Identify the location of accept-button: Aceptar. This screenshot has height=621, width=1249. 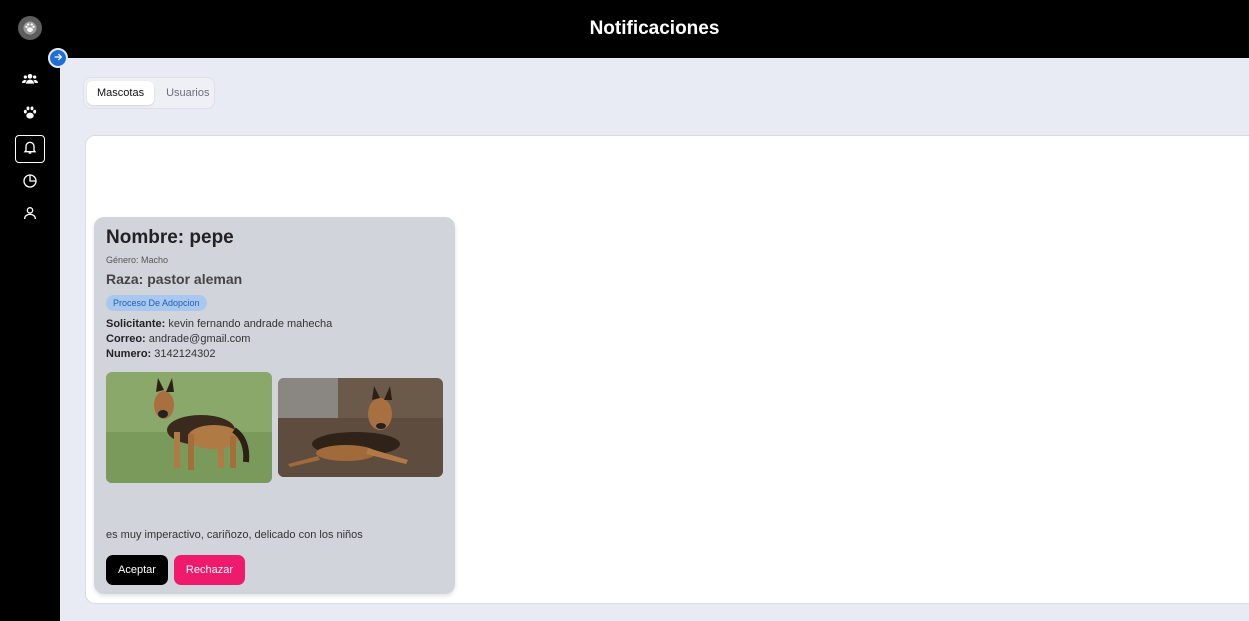
(137, 570).